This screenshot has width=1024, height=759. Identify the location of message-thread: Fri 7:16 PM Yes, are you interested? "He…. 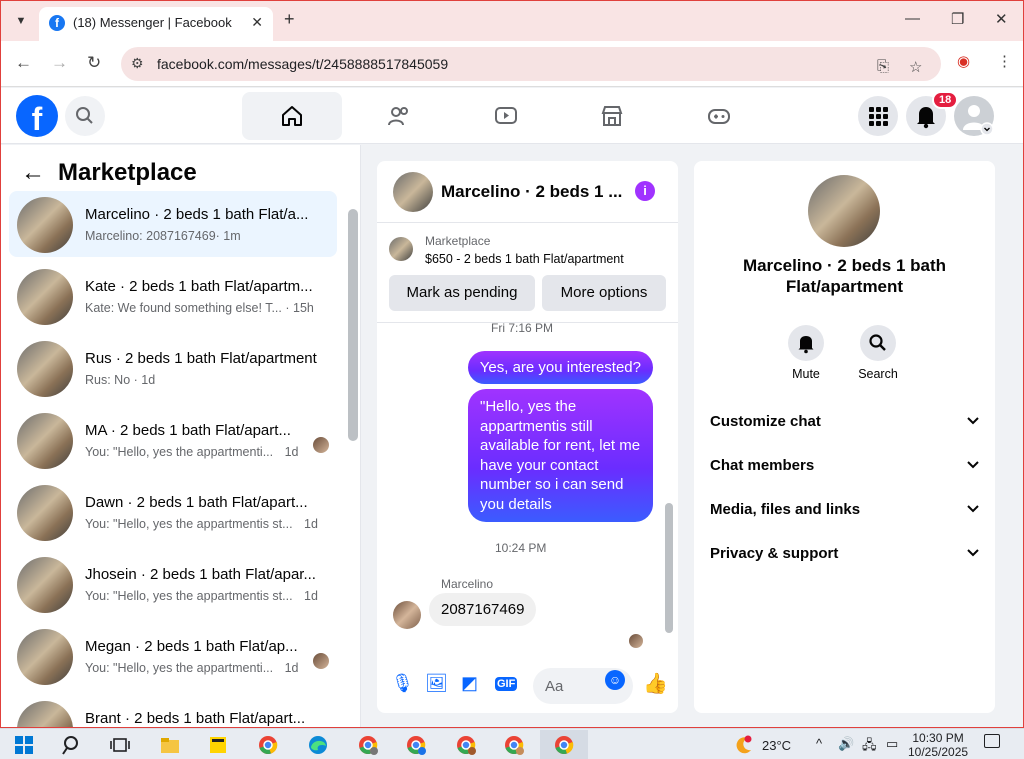
(527, 487).